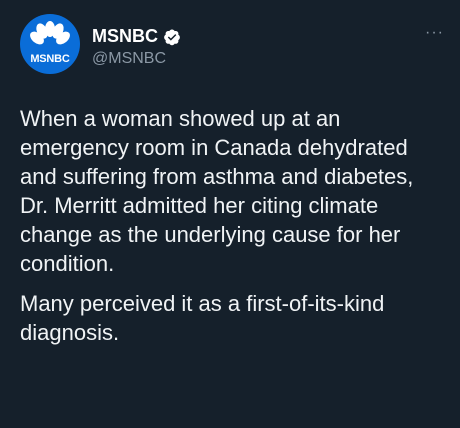 The width and height of the screenshot is (460, 428). Describe the element at coordinates (125, 36) in the screenshot. I see `display-name: MSNBC` at that location.